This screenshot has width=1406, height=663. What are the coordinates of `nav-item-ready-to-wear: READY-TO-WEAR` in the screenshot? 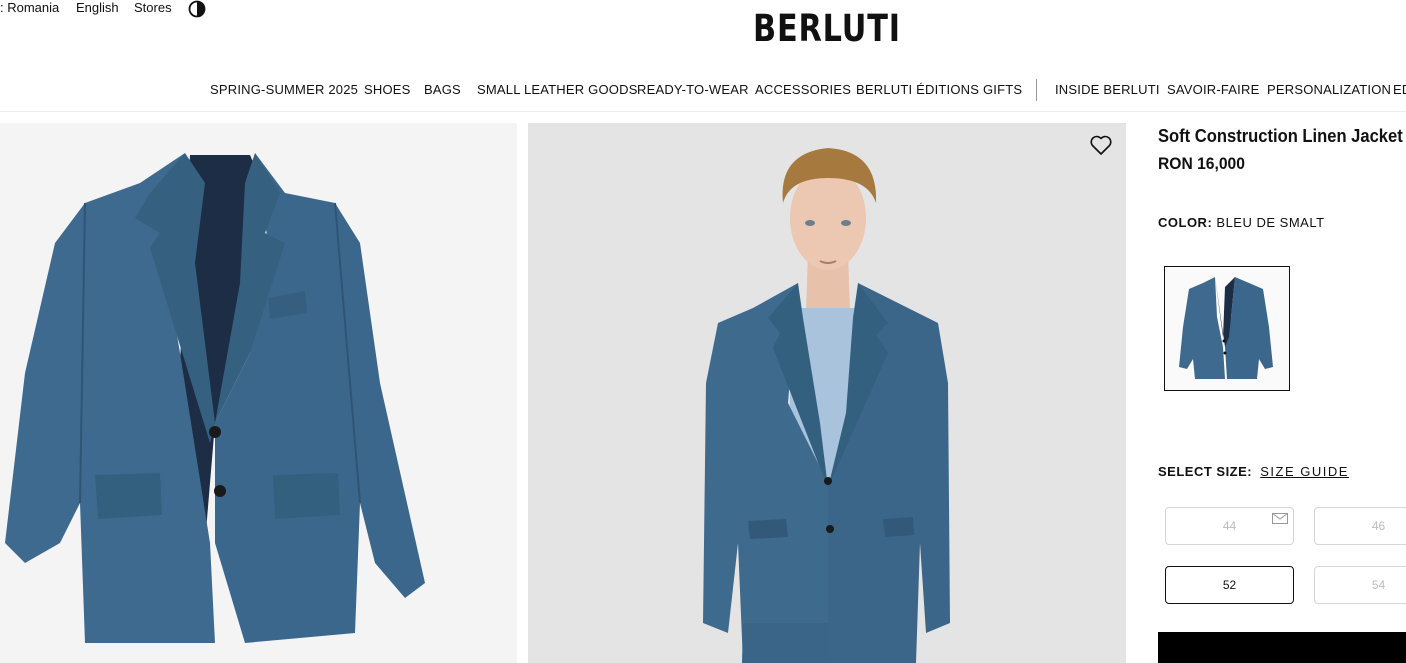 It's located at (693, 89).